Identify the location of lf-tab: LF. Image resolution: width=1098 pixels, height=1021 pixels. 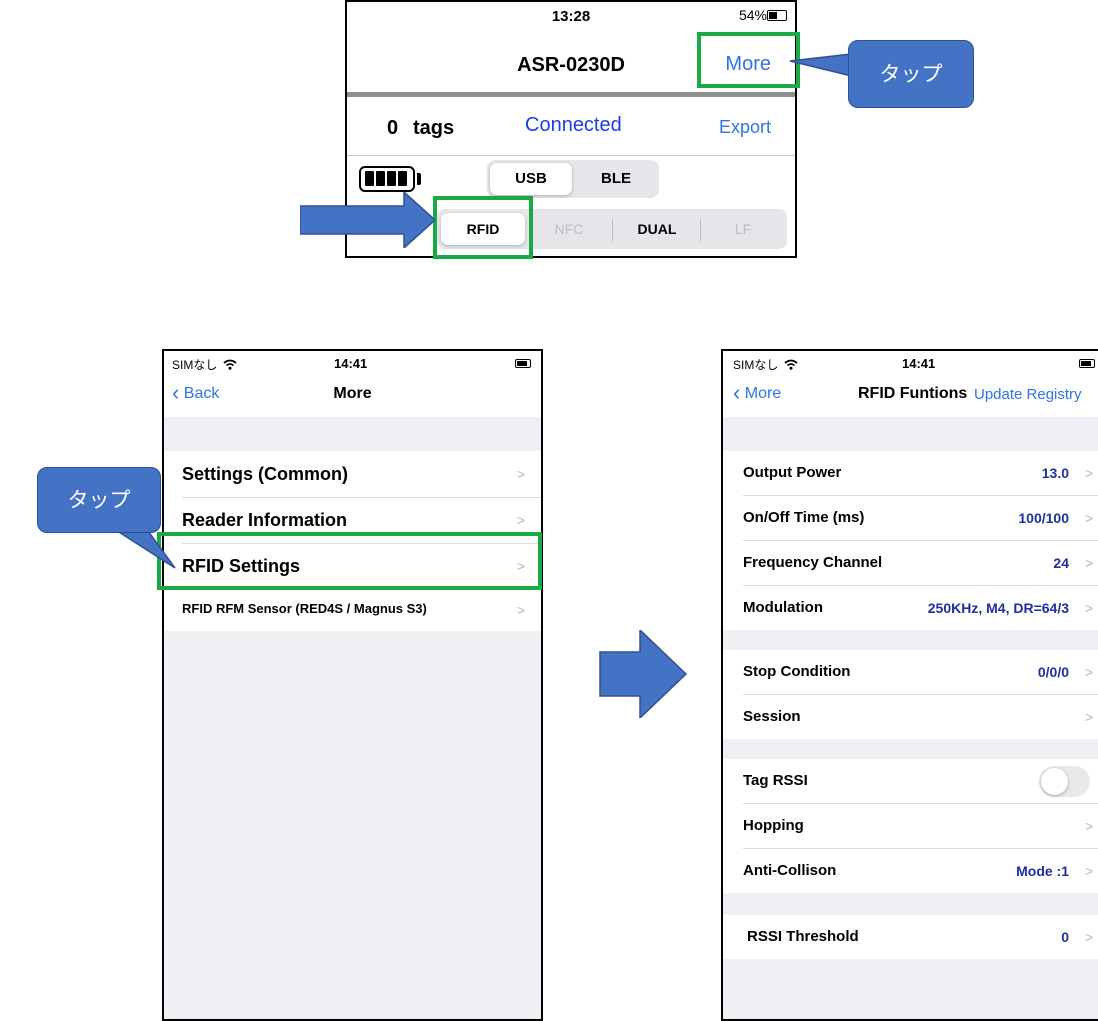
(743, 229).